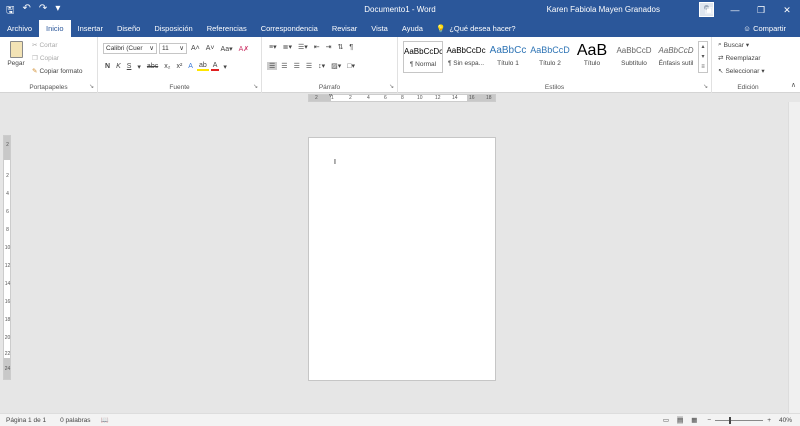 The width and height of the screenshot is (800, 426). What do you see at coordinates (402, 97) in the screenshot?
I see `horizontal-ruler: 2 1 2 4 6 8 10 12 14 16 18 ▿` at bounding box center [402, 97].